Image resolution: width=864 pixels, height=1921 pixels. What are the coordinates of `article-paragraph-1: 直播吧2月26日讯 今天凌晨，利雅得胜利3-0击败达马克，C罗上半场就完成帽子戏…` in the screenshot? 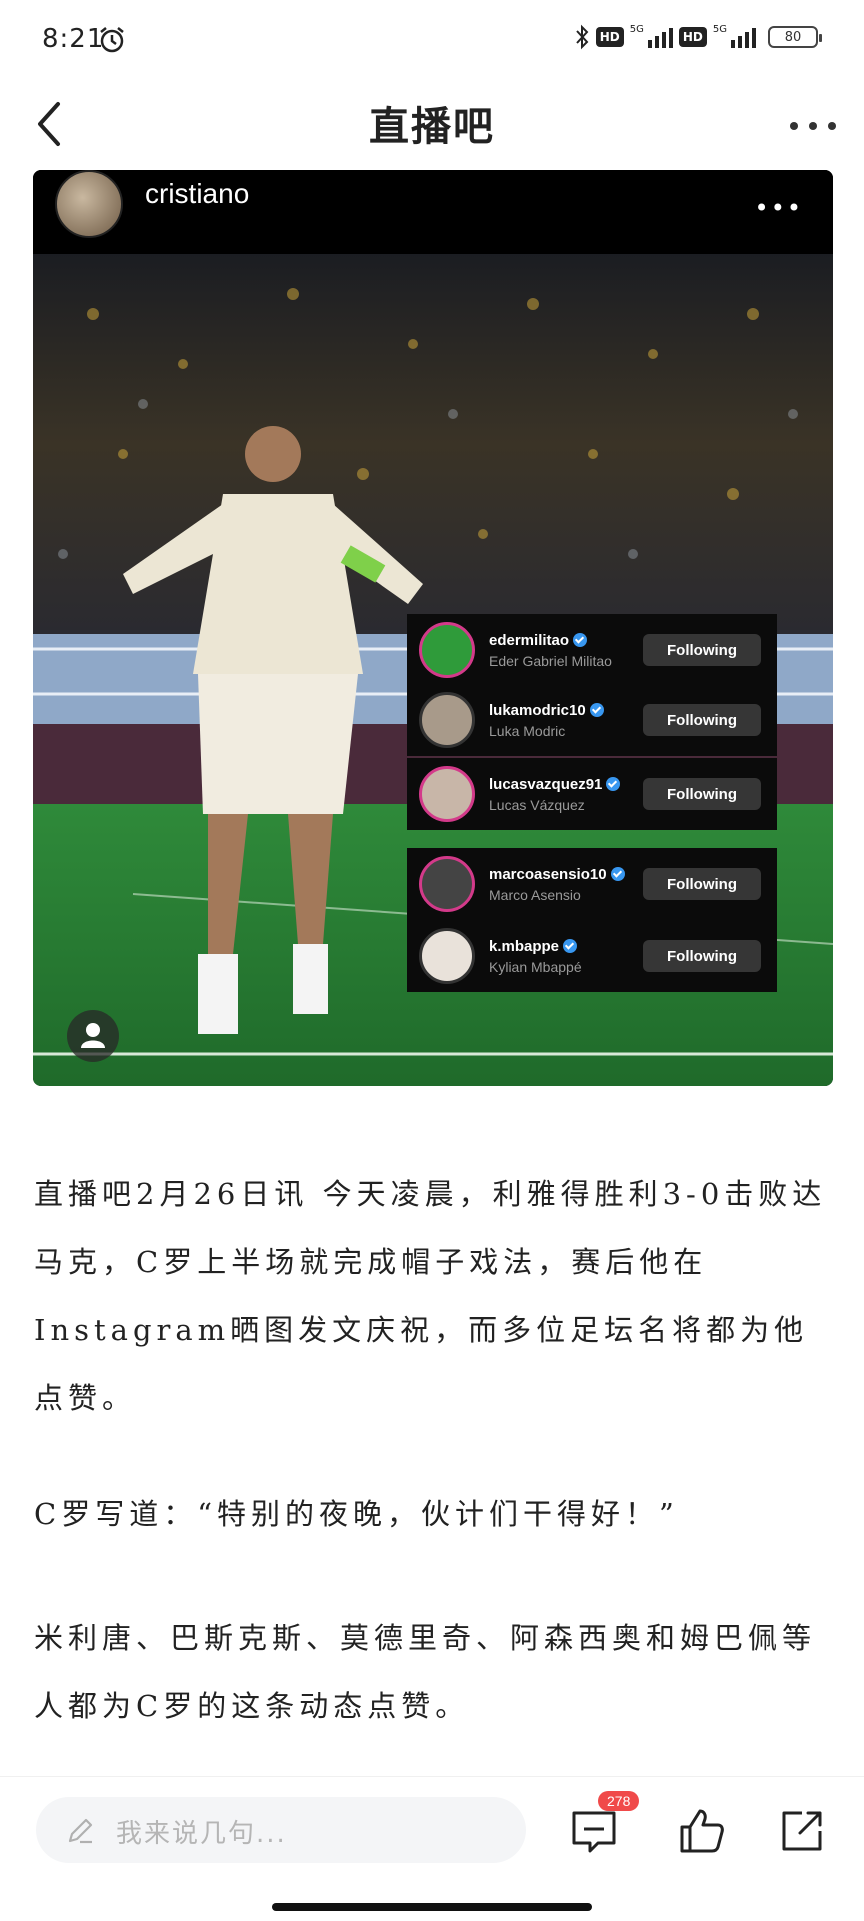 It's located at (430, 1296).